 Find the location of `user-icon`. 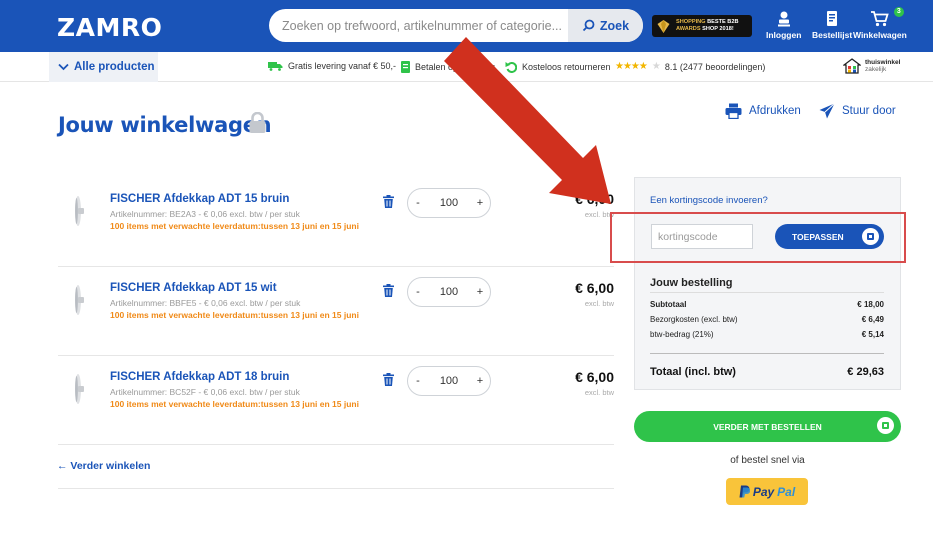

user-icon is located at coordinates (783, 19).